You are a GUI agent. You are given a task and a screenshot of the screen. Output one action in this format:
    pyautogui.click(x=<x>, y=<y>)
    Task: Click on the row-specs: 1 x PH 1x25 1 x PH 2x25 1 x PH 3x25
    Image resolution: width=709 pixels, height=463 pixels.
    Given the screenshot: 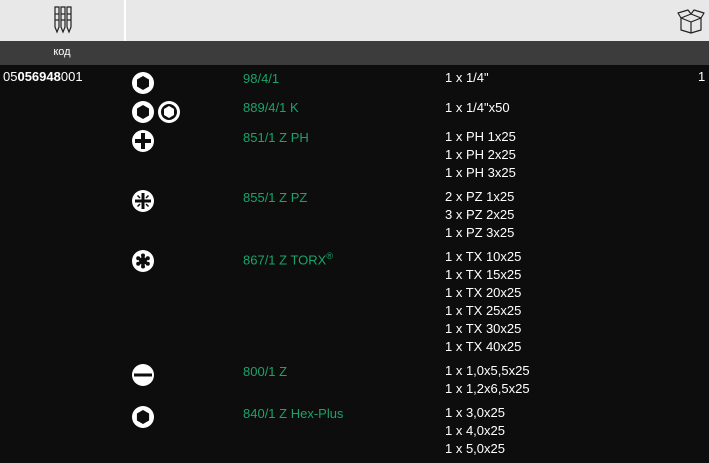 What is the action you would take?
    pyautogui.click(x=480, y=154)
    